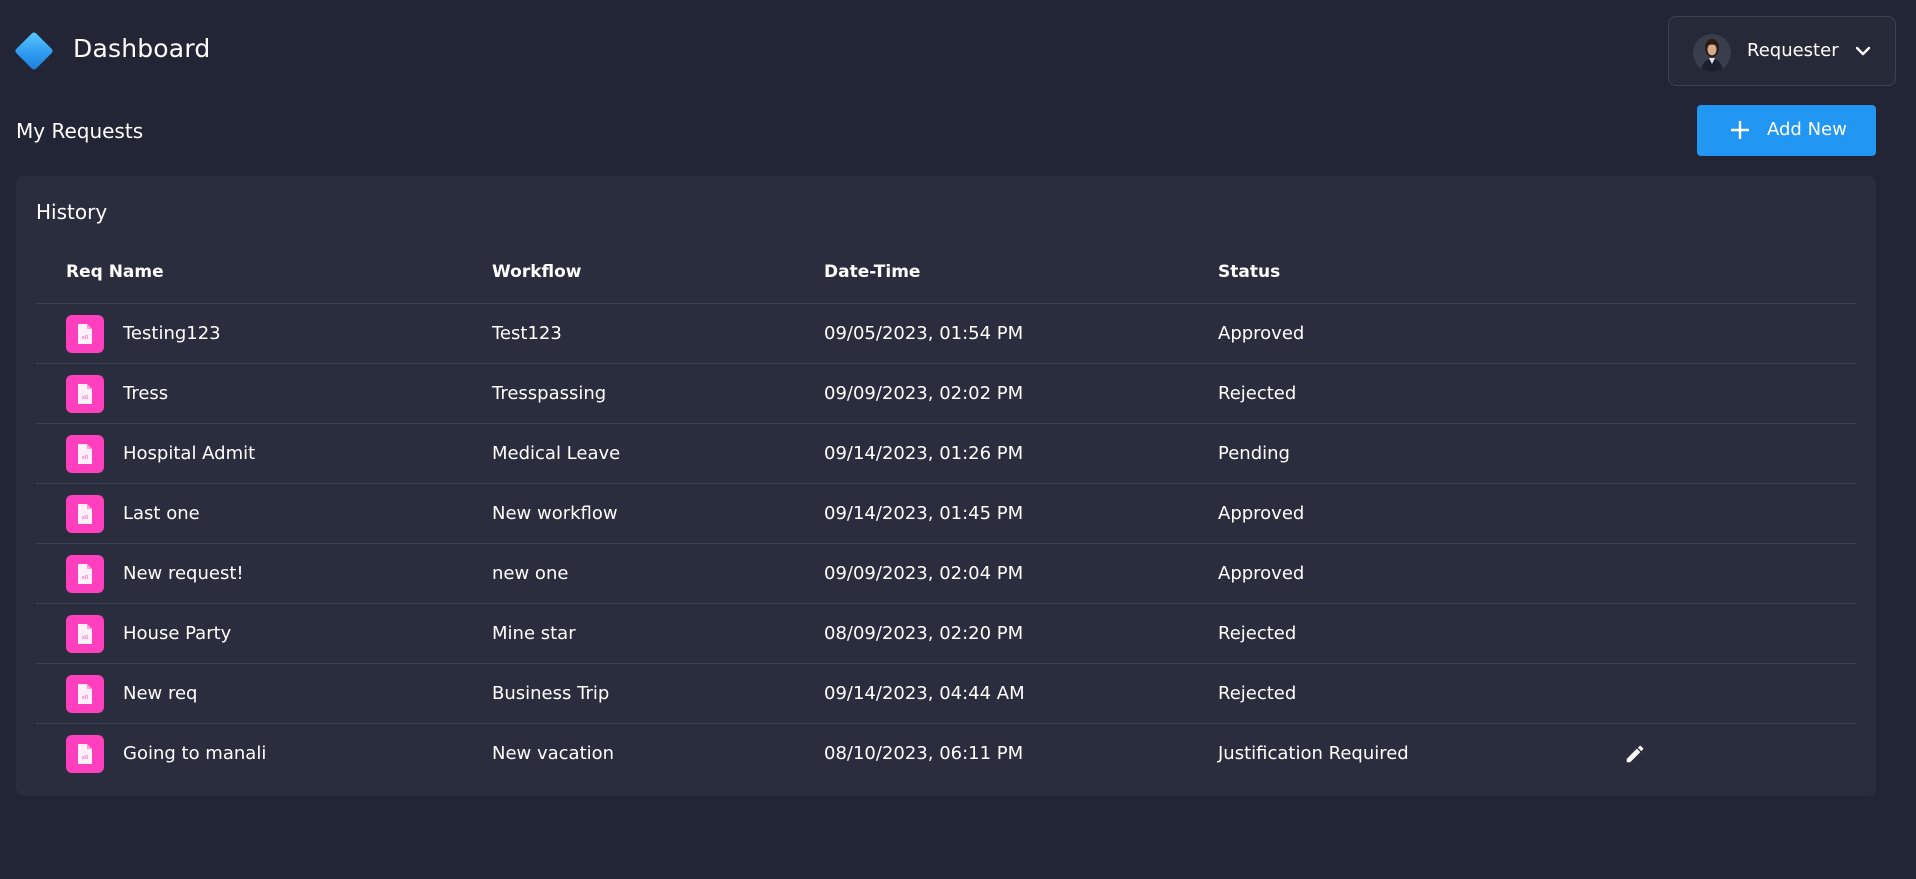 The width and height of the screenshot is (1916, 879). What do you see at coordinates (34, 51) in the screenshot?
I see `app-logo-icon` at bounding box center [34, 51].